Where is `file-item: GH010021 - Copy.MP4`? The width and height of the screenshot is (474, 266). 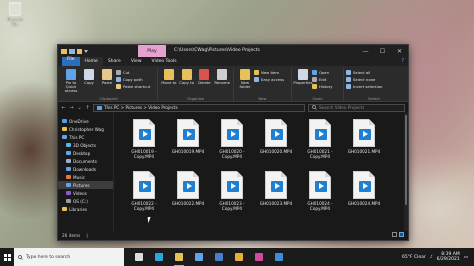
file-item: GH010021 - Copy.MP4 is located at coordinates (320, 145).